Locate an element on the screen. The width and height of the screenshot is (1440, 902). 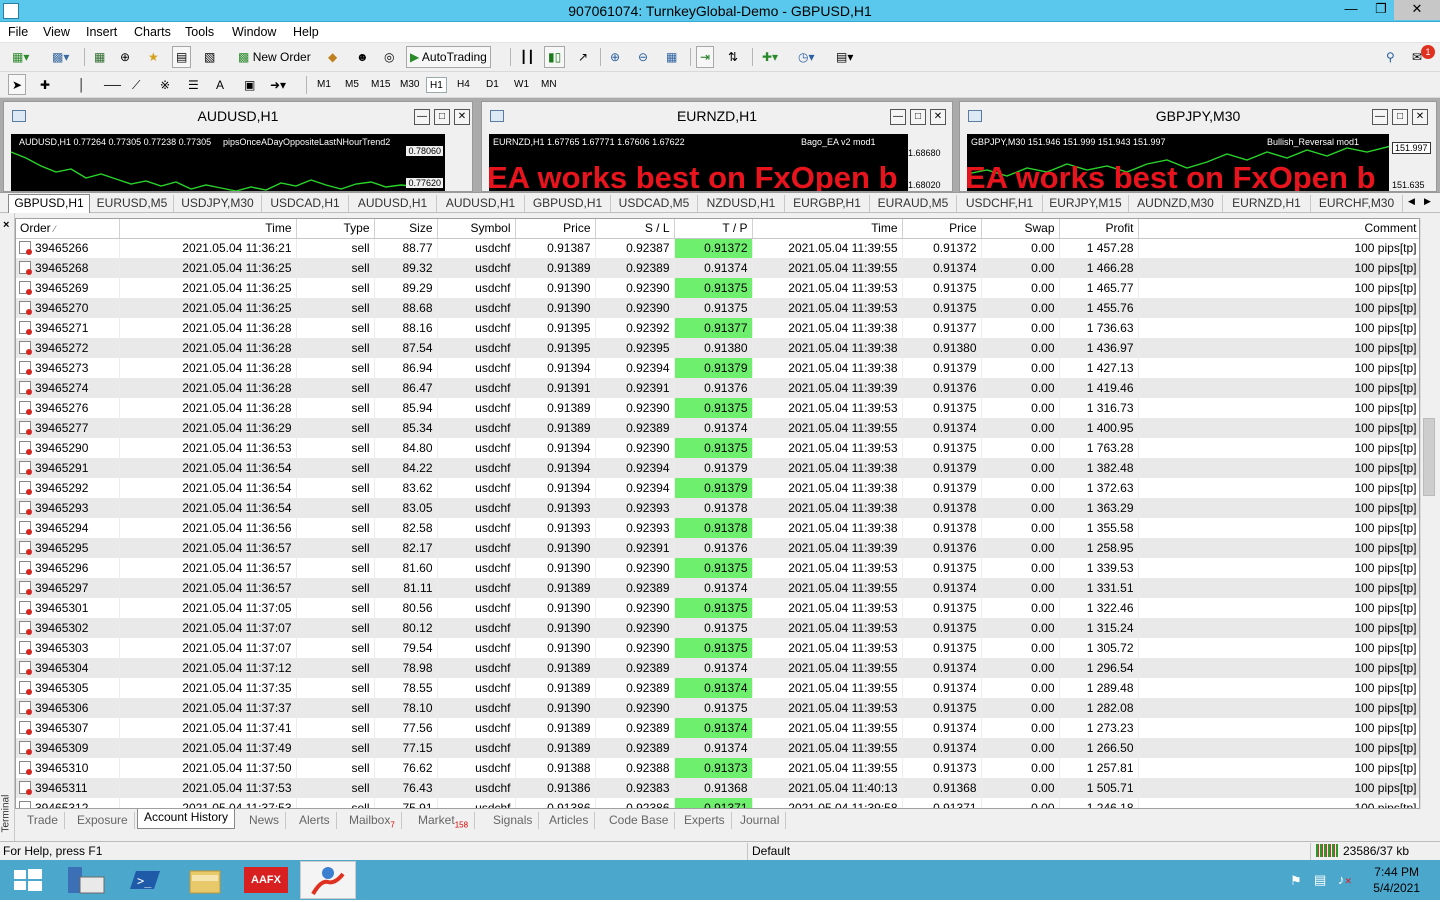
strategy-tester-button: ▧ is located at coordinates (209, 57).